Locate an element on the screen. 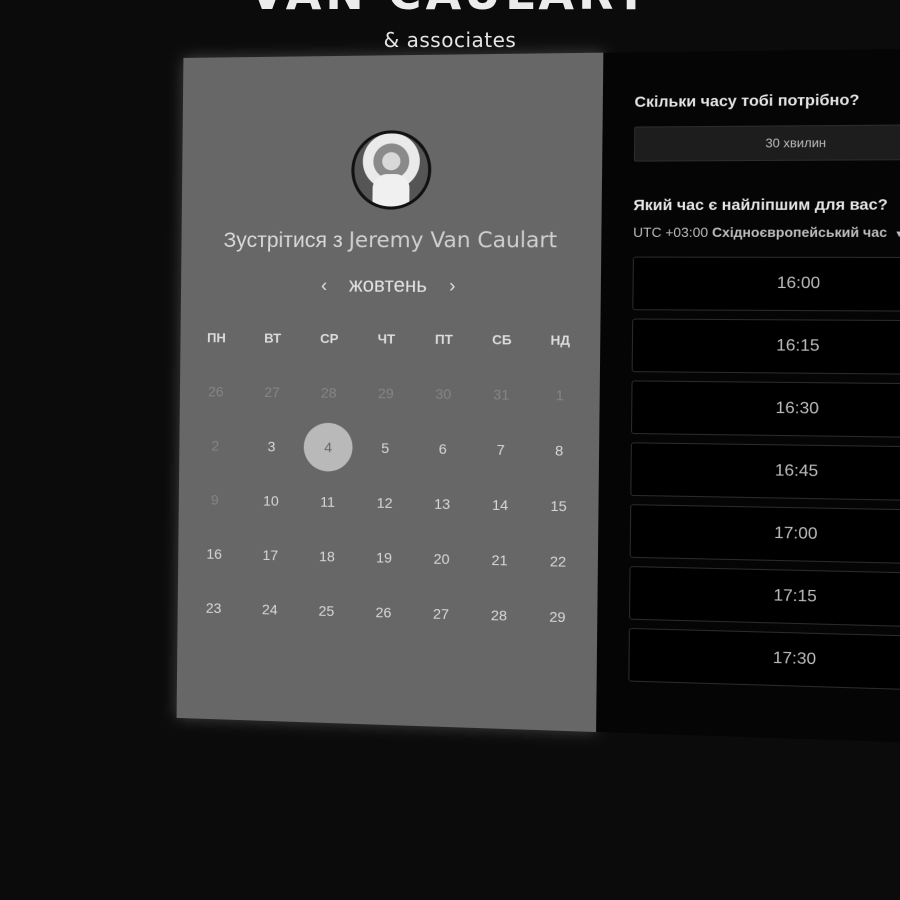 Image resolution: width=900 pixels, height=900 pixels. day-cell: 12 is located at coordinates (385, 503).